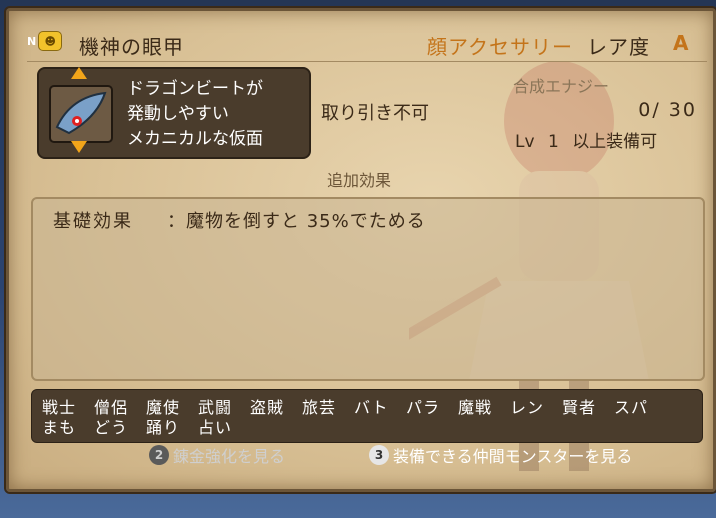  I want to click on item-description: ドラゴンビートが 発動しやすい メカニカルな仮面, so click(216, 114).